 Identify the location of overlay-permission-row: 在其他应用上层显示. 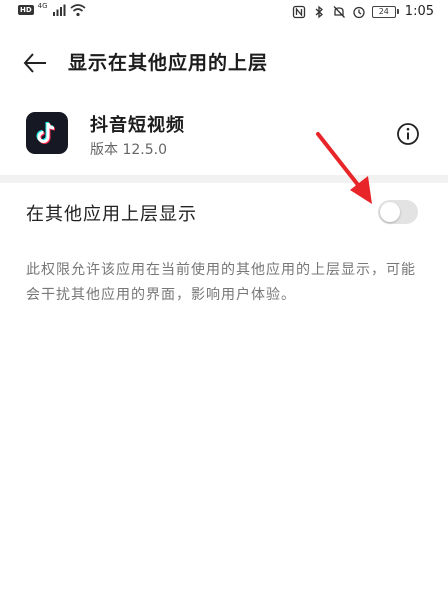
(224, 213).